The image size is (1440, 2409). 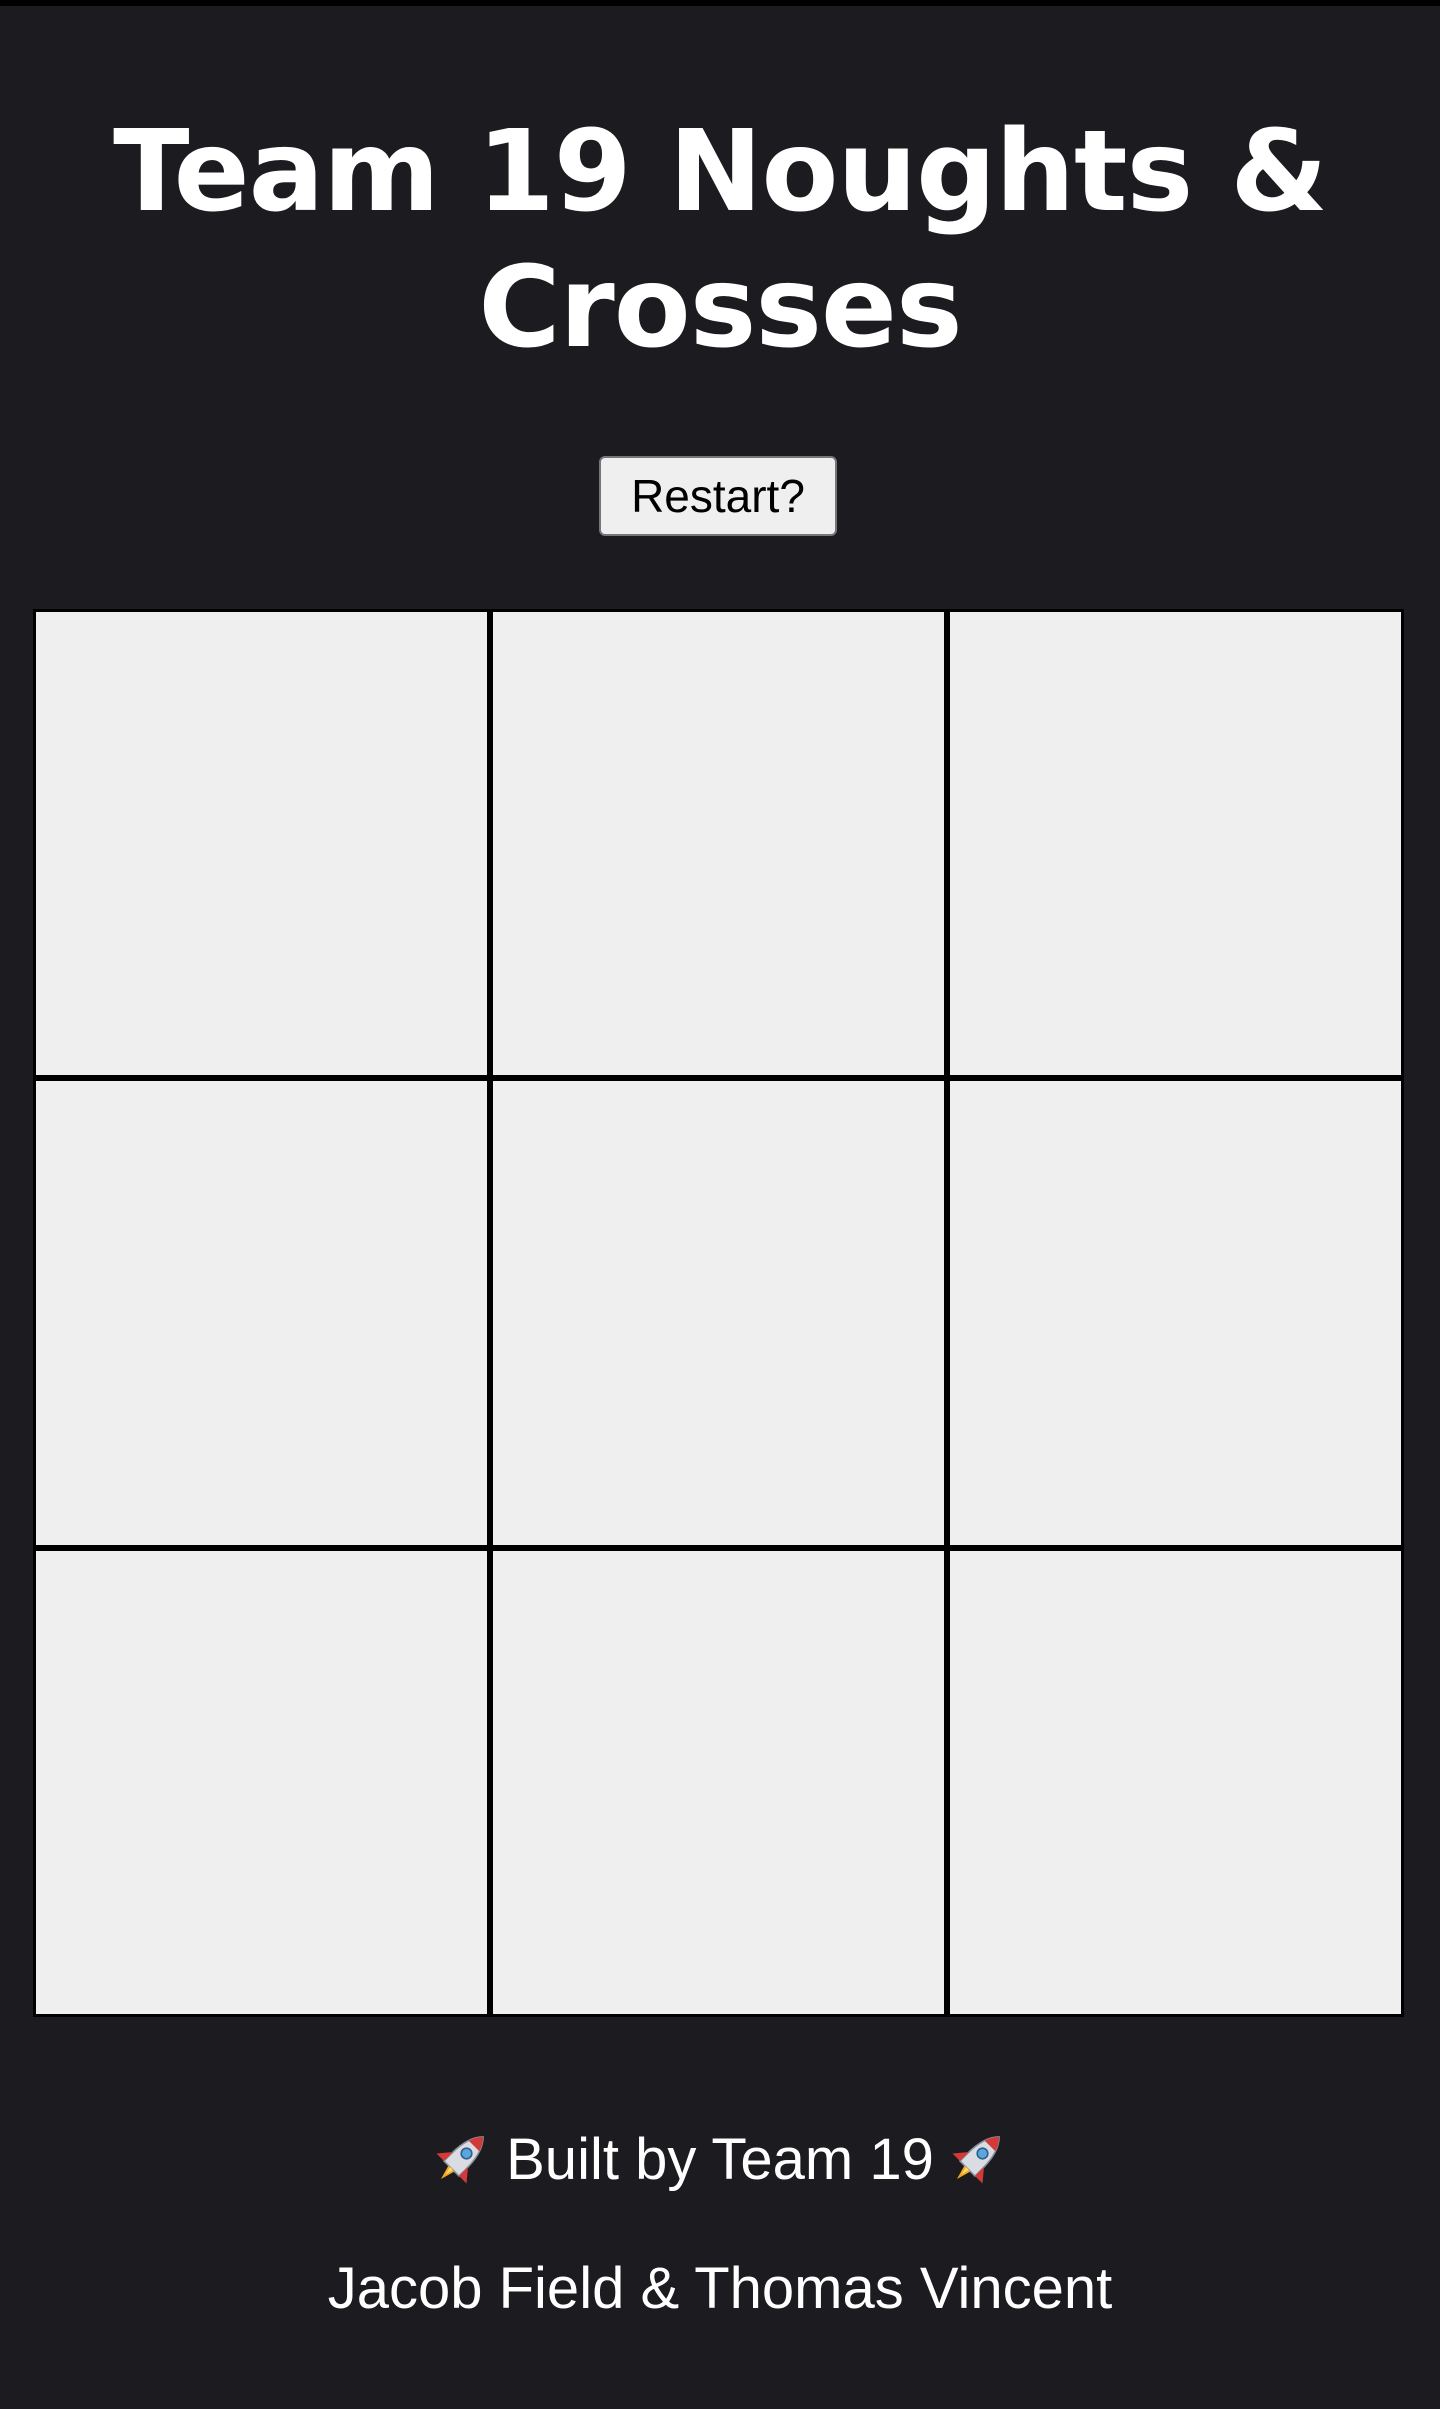 What do you see at coordinates (718, 496) in the screenshot?
I see `restart-button: Restart?` at bounding box center [718, 496].